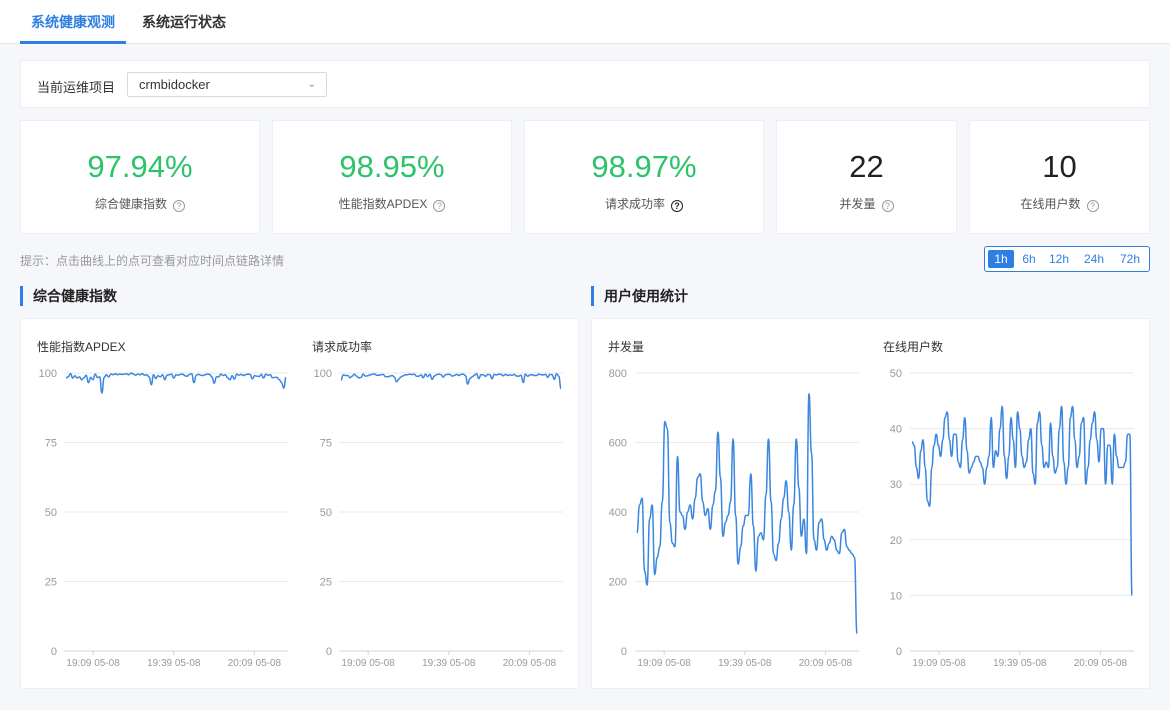 This screenshot has width=1170, height=710. Describe the element at coordinates (618, 513) in the screenshot. I see `y-tick-label: 400` at that location.